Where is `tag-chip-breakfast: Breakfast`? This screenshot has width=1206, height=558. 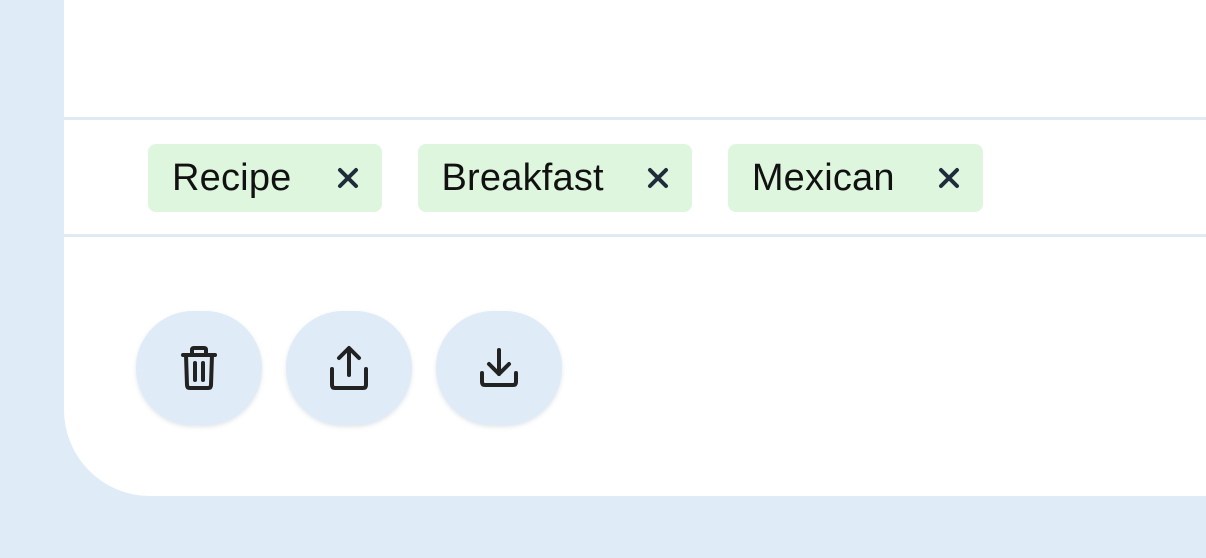 tag-chip-breakfast: Breakfast is located at coordinates (554, 178).